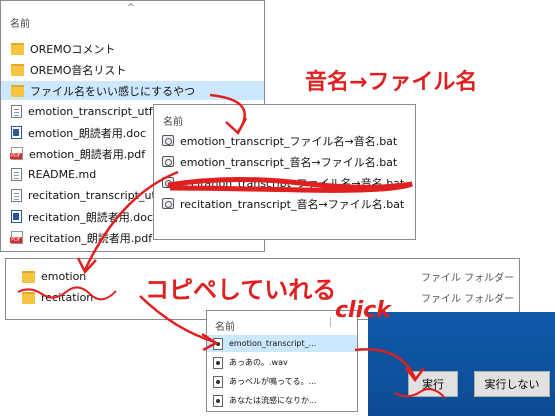 The height and width of the screenshot is (416, 555). I want to click on annotation-top: 音名→ファイル名, so click(391, 82).